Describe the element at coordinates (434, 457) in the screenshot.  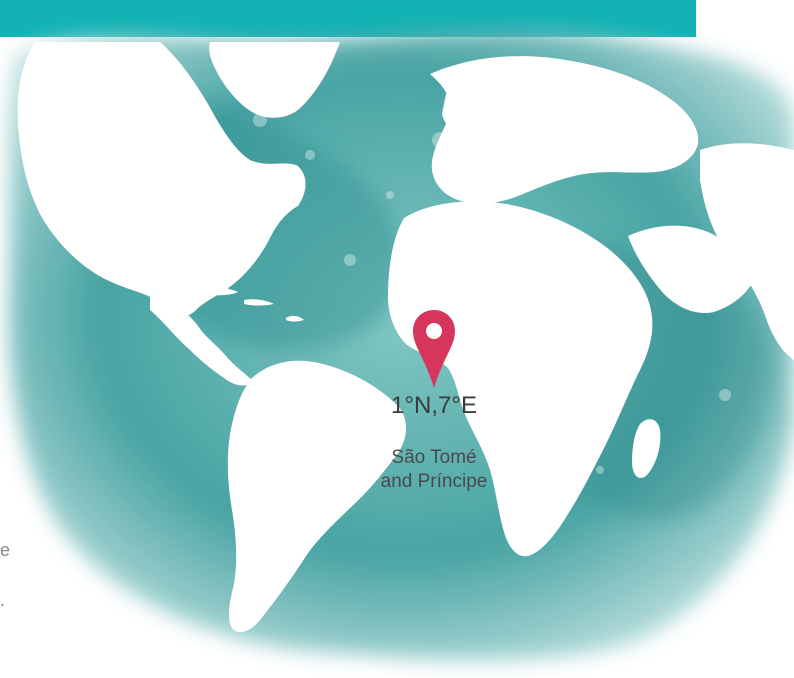
I see `place-name-line-1: São Tomé` at that location.